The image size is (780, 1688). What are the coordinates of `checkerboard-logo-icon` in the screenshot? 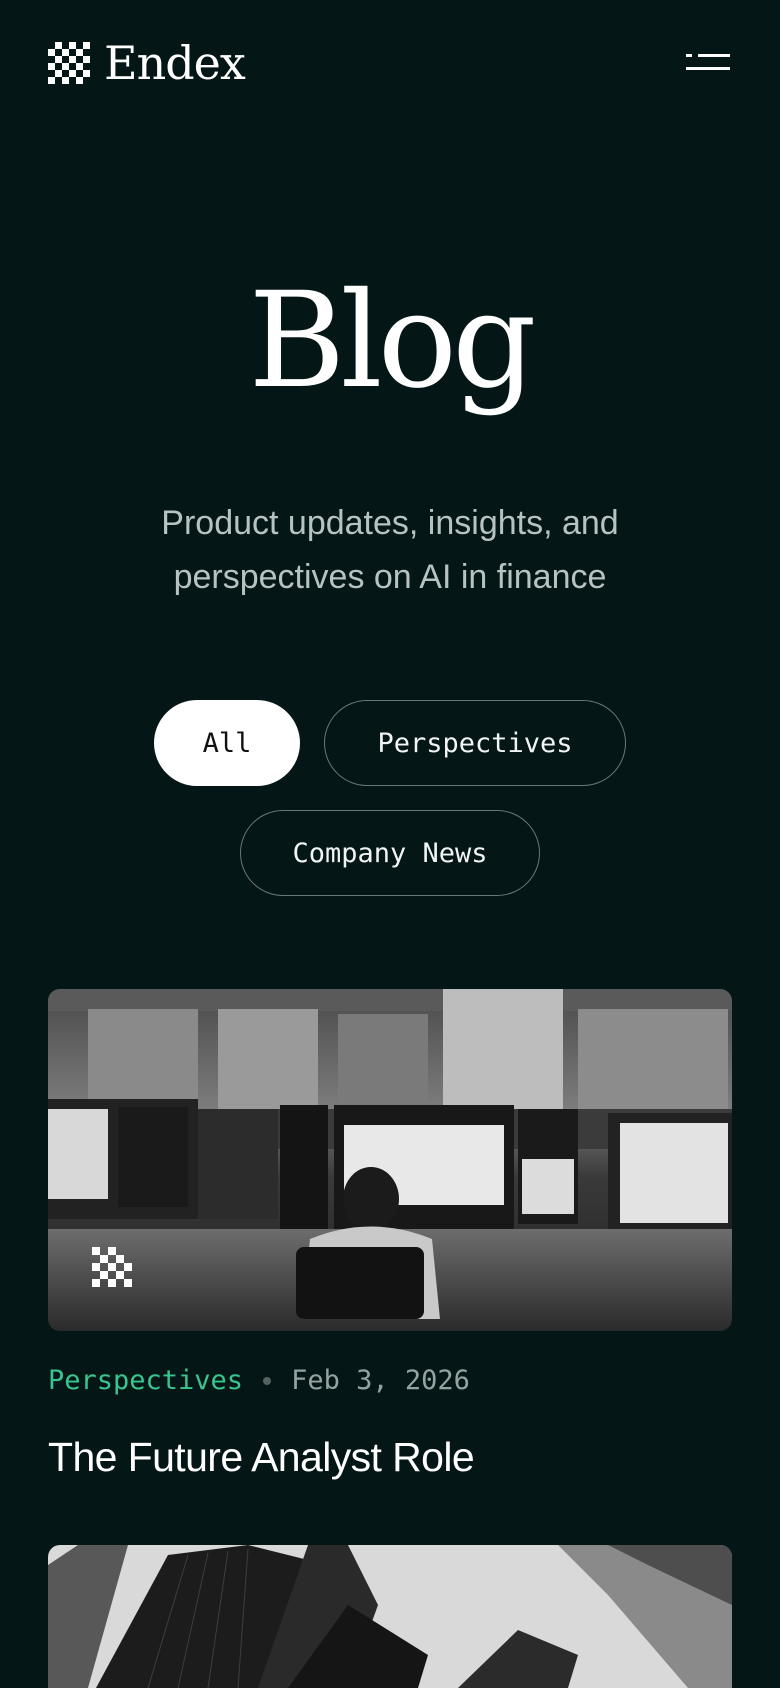 It's located at (69, 63).